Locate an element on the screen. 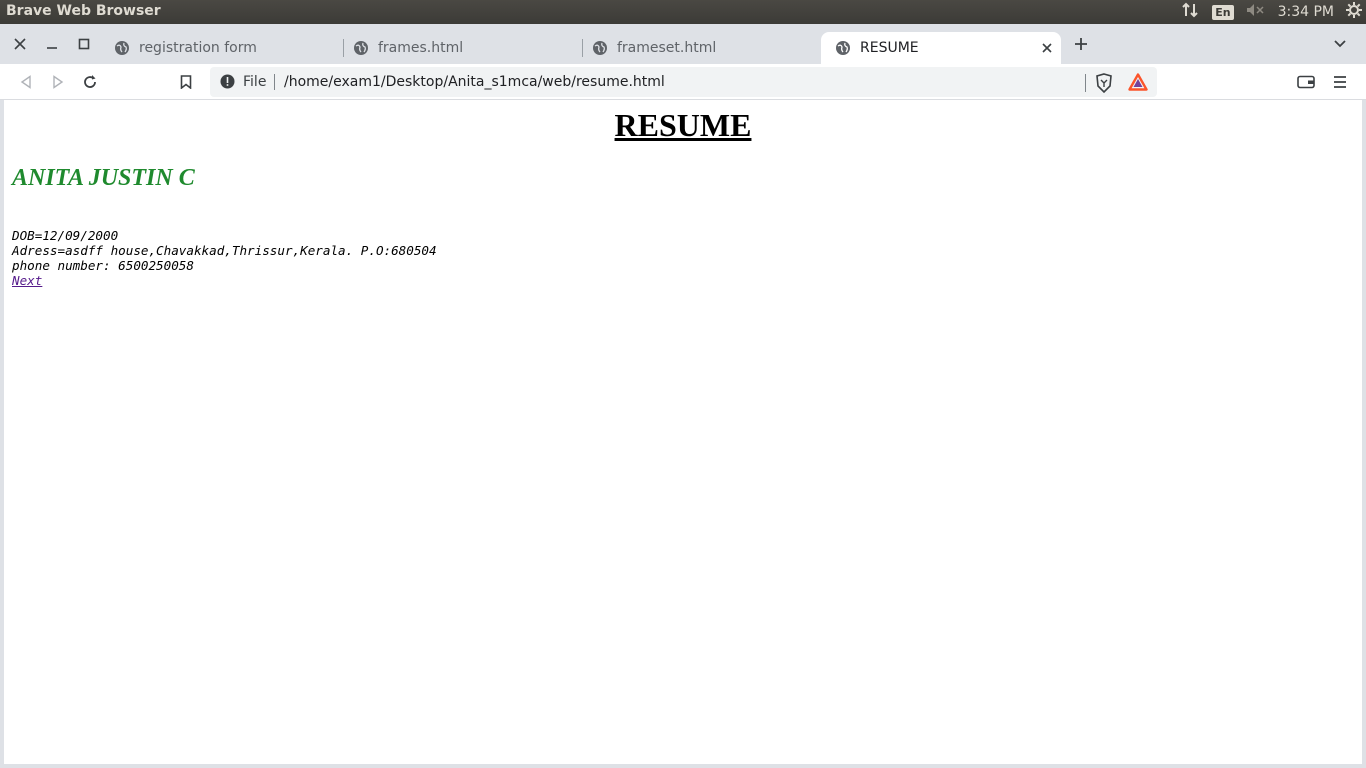 This screenshot has height=768, width=1366. next-link: Next is located at coordinates (27, 280).